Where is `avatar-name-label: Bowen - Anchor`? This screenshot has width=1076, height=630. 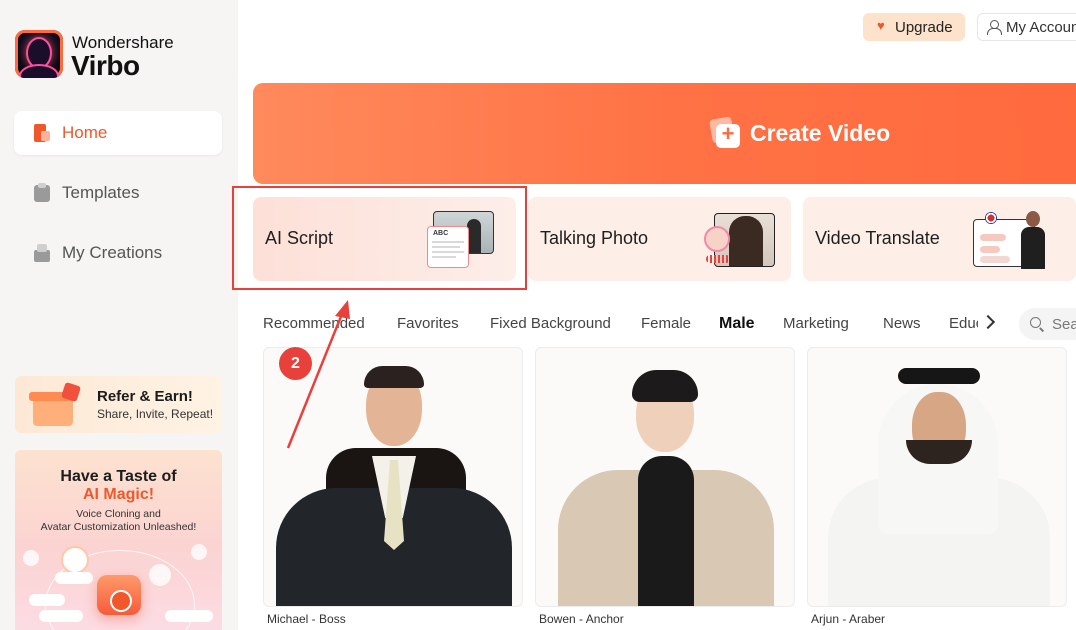
avatar-name-label: Bowen - Anchor is located at coordinates (581, 619).